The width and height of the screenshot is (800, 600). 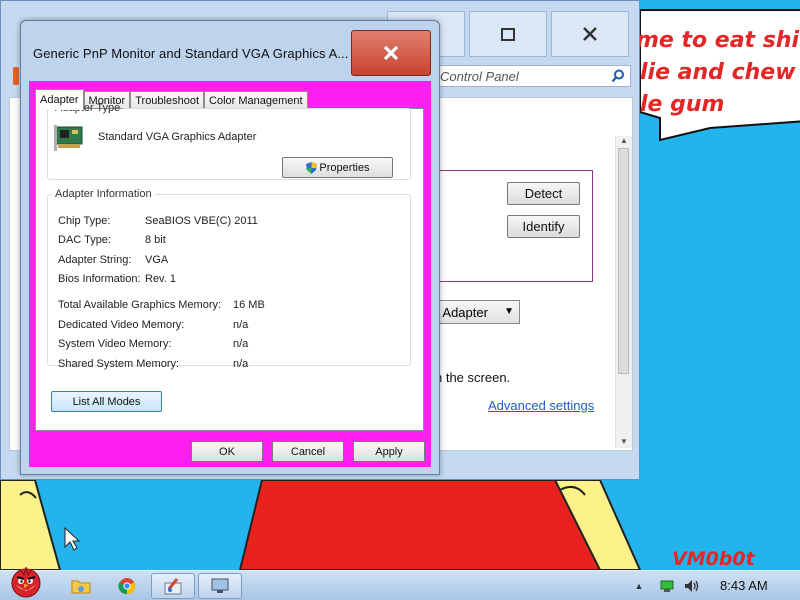 I want to click on close-button, so click(x=590, y=34).